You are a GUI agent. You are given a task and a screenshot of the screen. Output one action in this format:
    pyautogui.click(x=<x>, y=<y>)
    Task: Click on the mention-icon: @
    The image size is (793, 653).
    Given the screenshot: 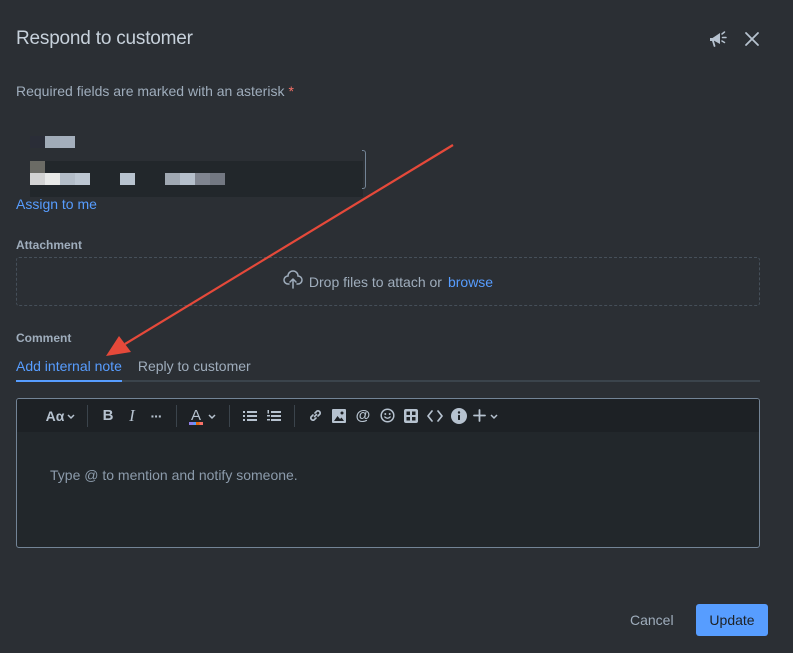 What is the action you would take?
    pyautogui.click(x=363, y=415)
    